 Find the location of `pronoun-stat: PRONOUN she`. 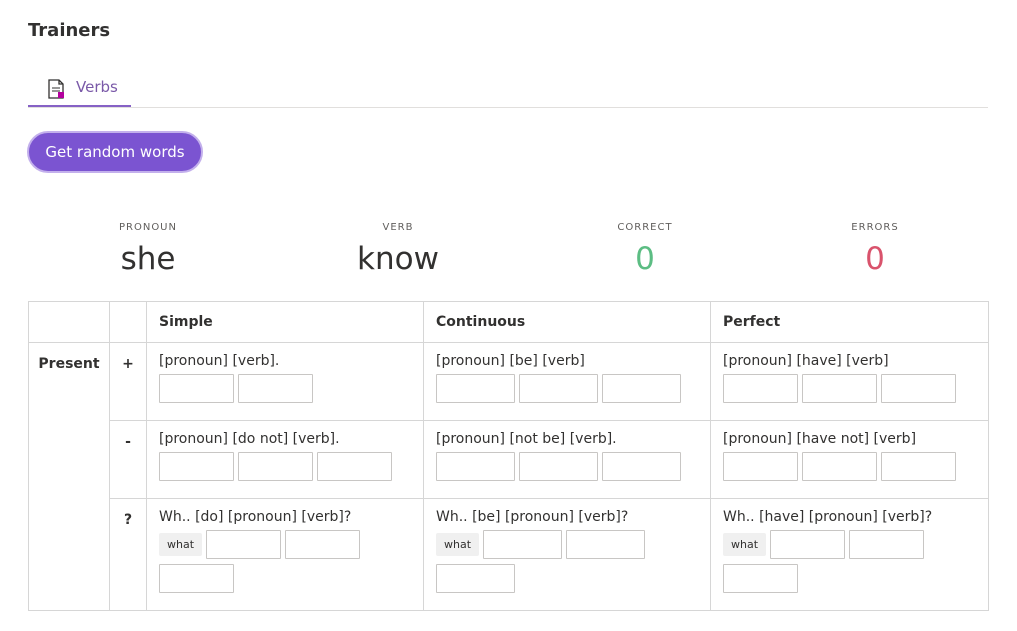

pronoun-stat: PRONOUN she is located at coordinates (148, 249).